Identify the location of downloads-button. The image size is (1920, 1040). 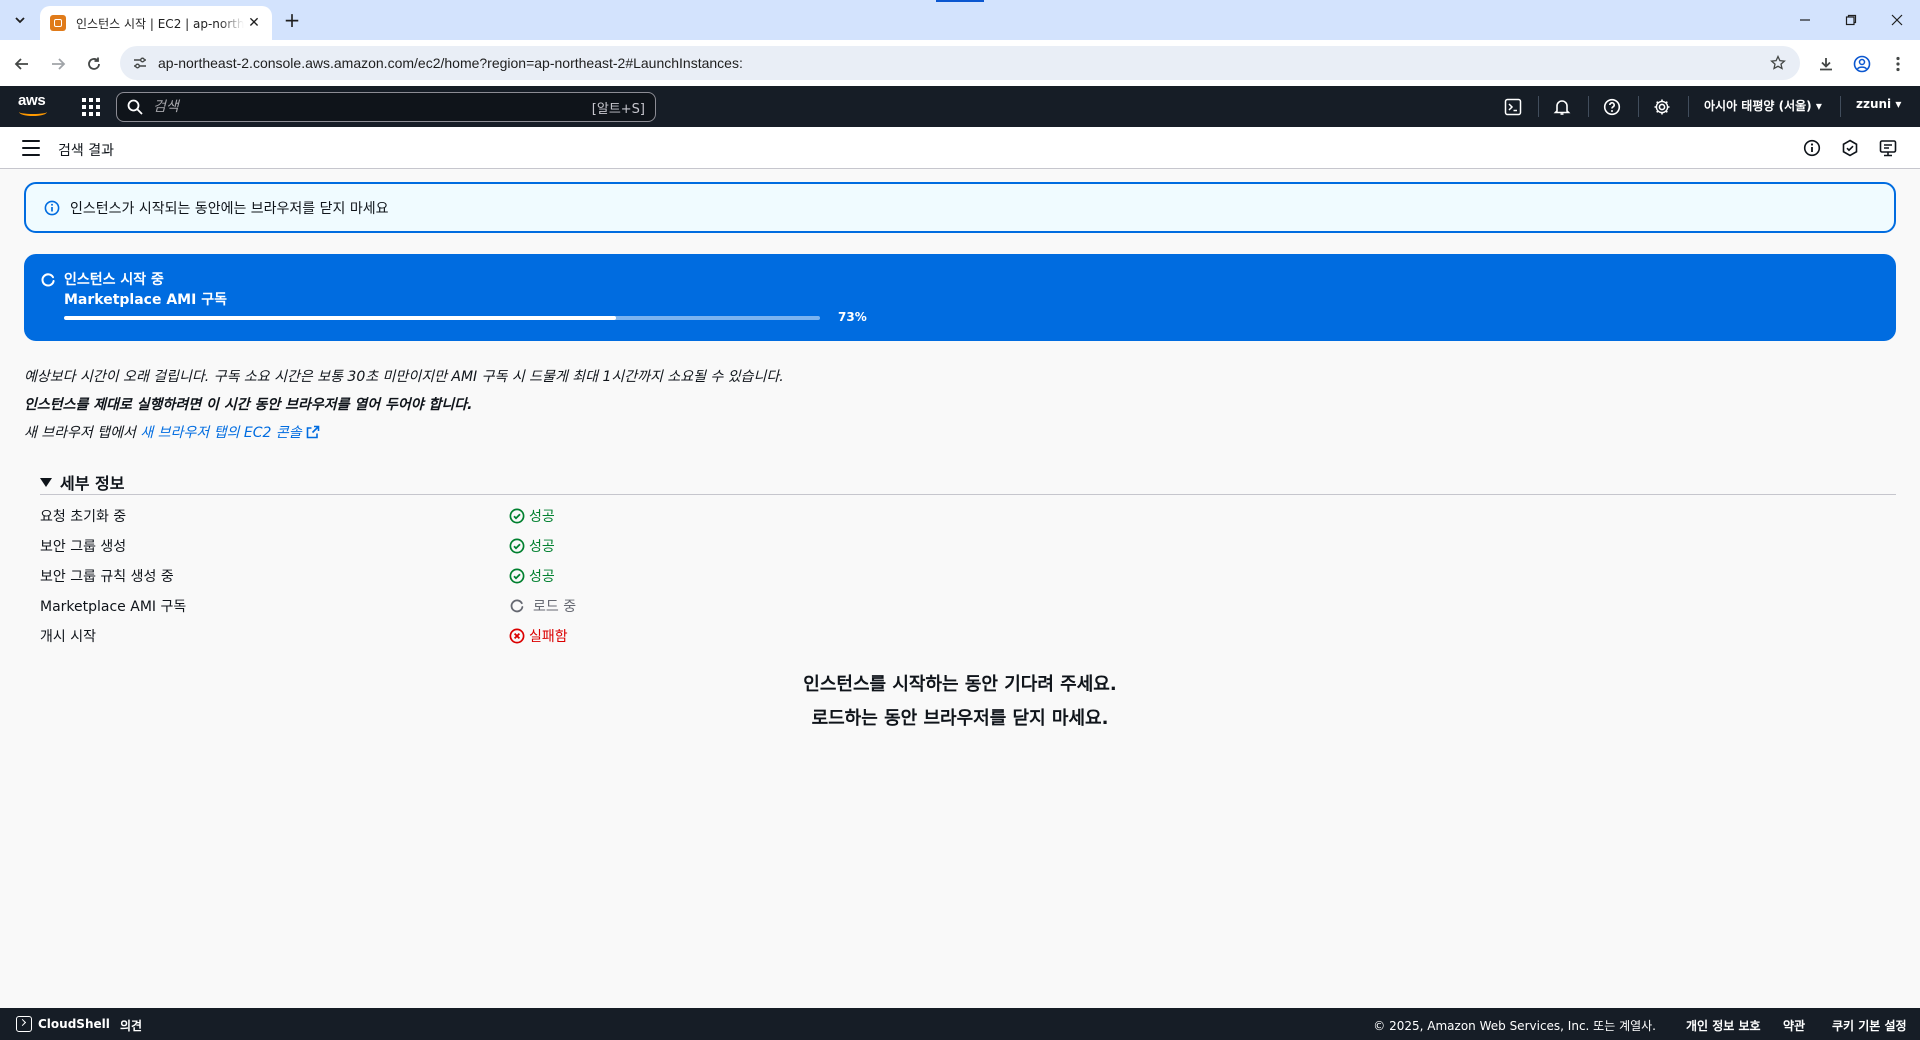
(1826, 64).